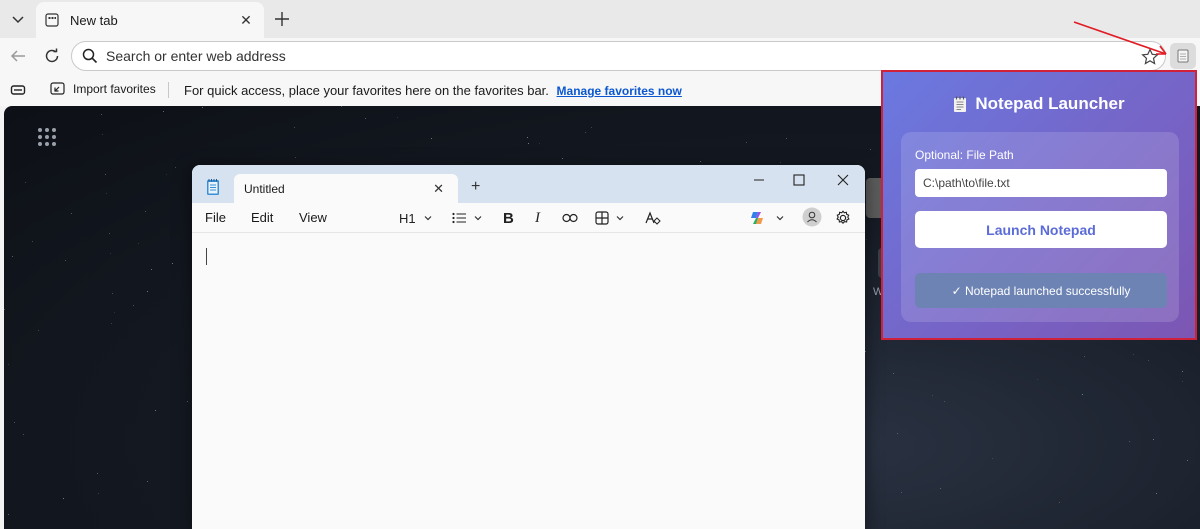 This screenshot has width=1200, height=529. What do you see at coordinates (812, 217) in the screenshot?
I see `account-avatar-icon` at bounding box center [812, 217].